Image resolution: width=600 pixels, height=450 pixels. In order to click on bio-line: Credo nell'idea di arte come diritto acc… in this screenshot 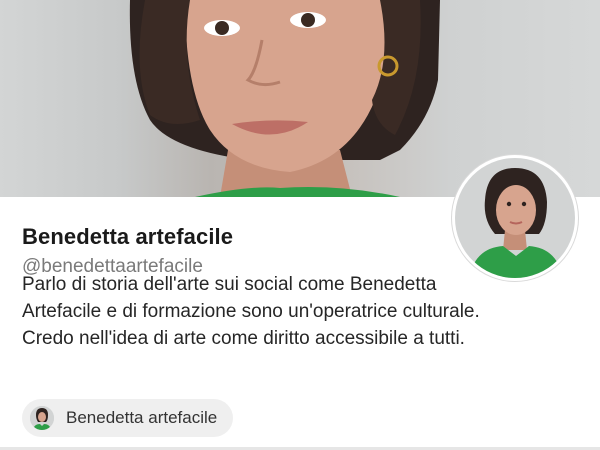, I will do `click(243, 338)`.